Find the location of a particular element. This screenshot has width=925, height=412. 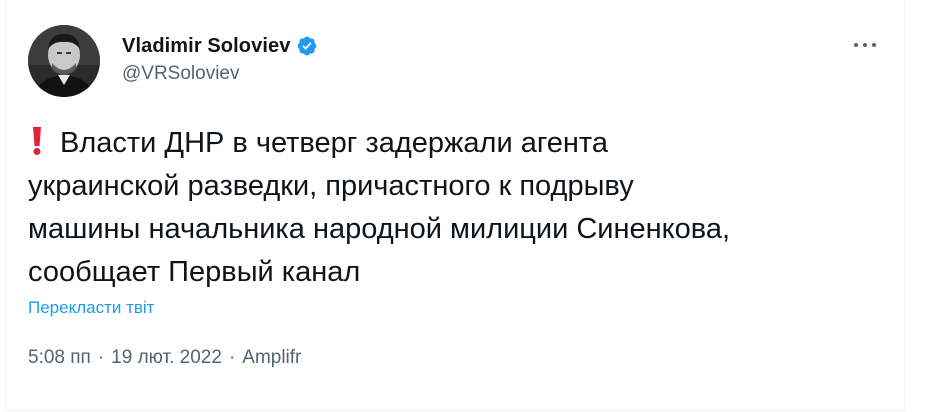

translate-tweet-link: Перекласти твіт is located at coordinates (91, 308).